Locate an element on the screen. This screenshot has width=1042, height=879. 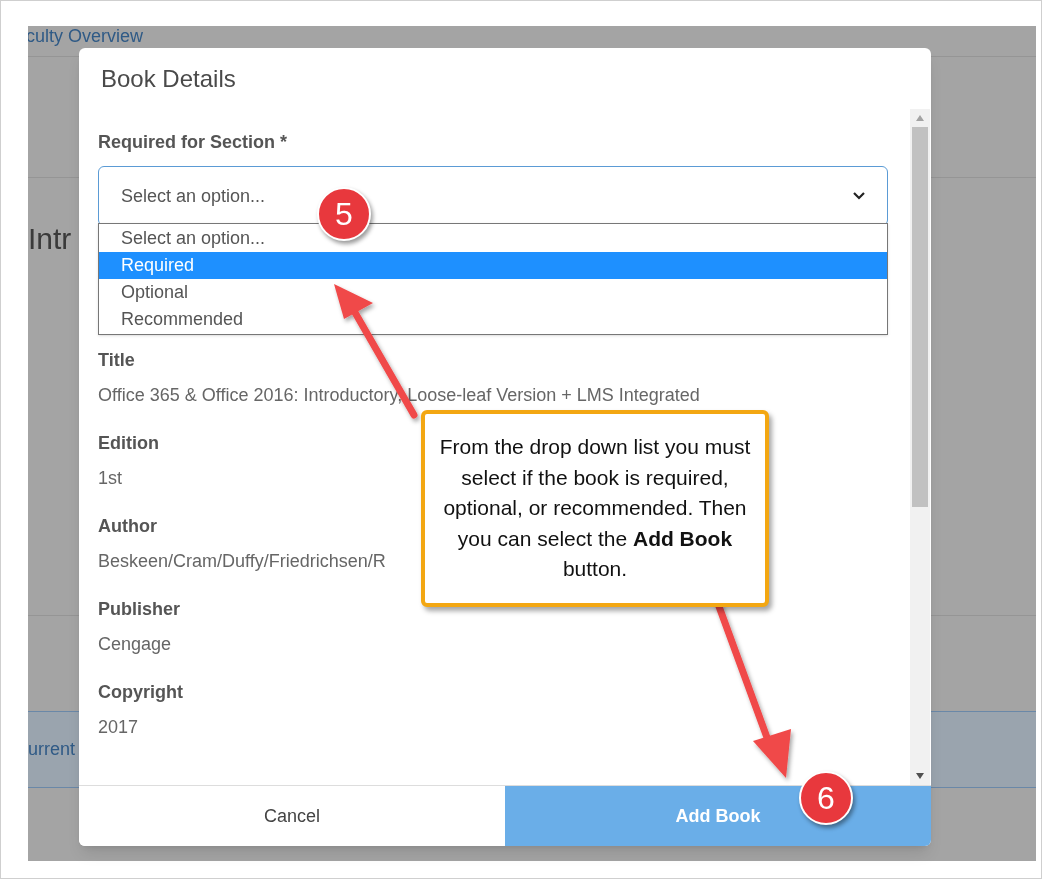
dropdown-option: Recommended is located at coordinates (493, 319).